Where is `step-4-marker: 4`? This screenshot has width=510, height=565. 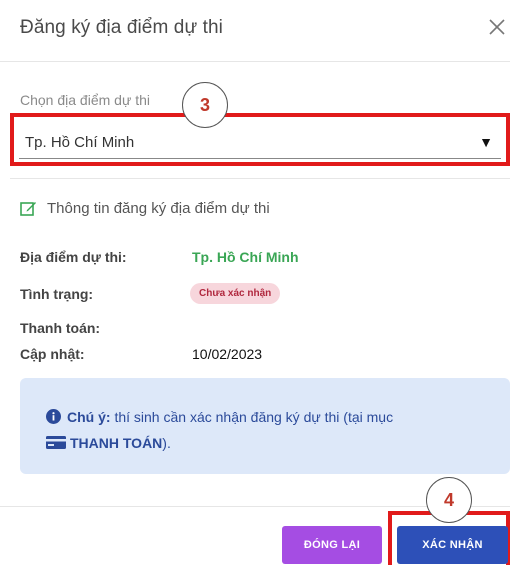 step-4-marker: 4 is located at coordinates (449, 500).